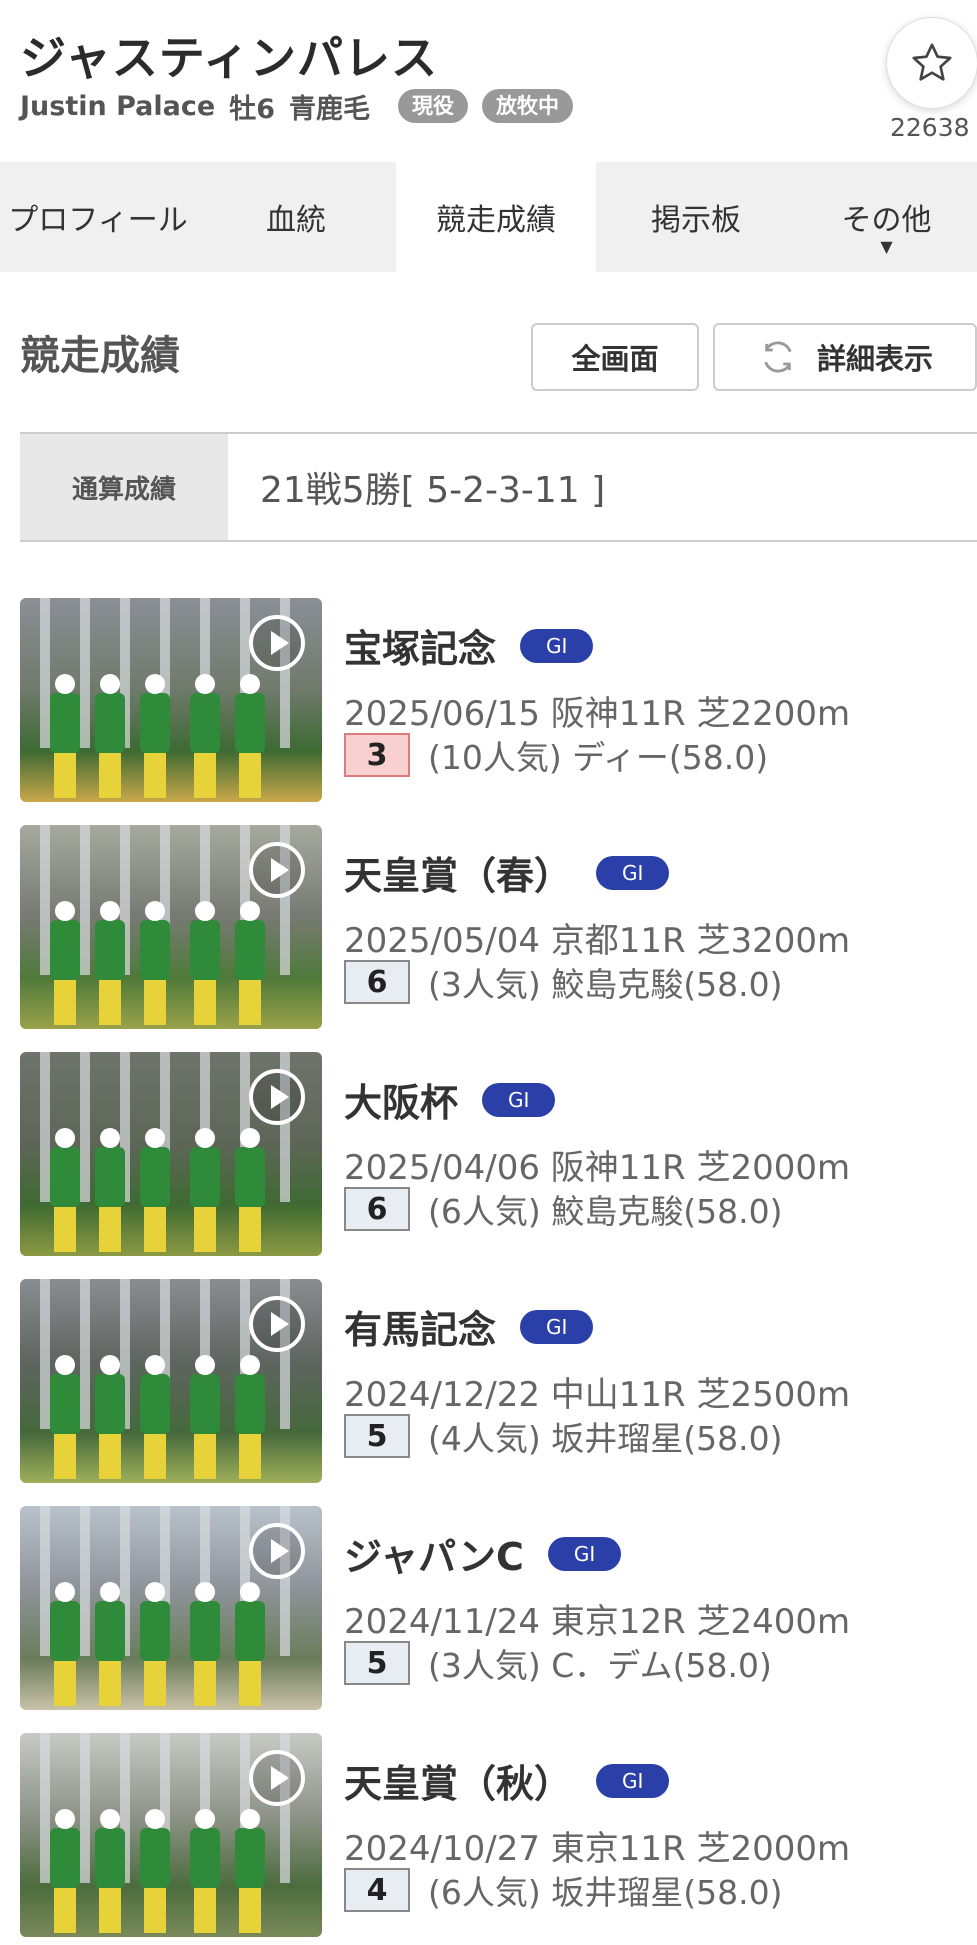 This screenshot has height=1945, width=977. What do you see at coordinates (615, 357) in the screenshot?
I see `fullscreen-button: 全画面` at bounding box center [615, 357].